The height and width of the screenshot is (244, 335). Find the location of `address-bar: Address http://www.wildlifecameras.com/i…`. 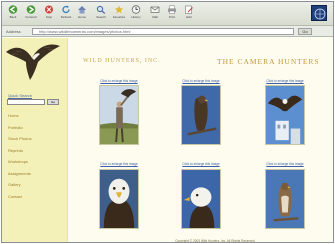

address-bar: Address http://www.wildlifecameras.com/i… is located at coordinates (167, 31).